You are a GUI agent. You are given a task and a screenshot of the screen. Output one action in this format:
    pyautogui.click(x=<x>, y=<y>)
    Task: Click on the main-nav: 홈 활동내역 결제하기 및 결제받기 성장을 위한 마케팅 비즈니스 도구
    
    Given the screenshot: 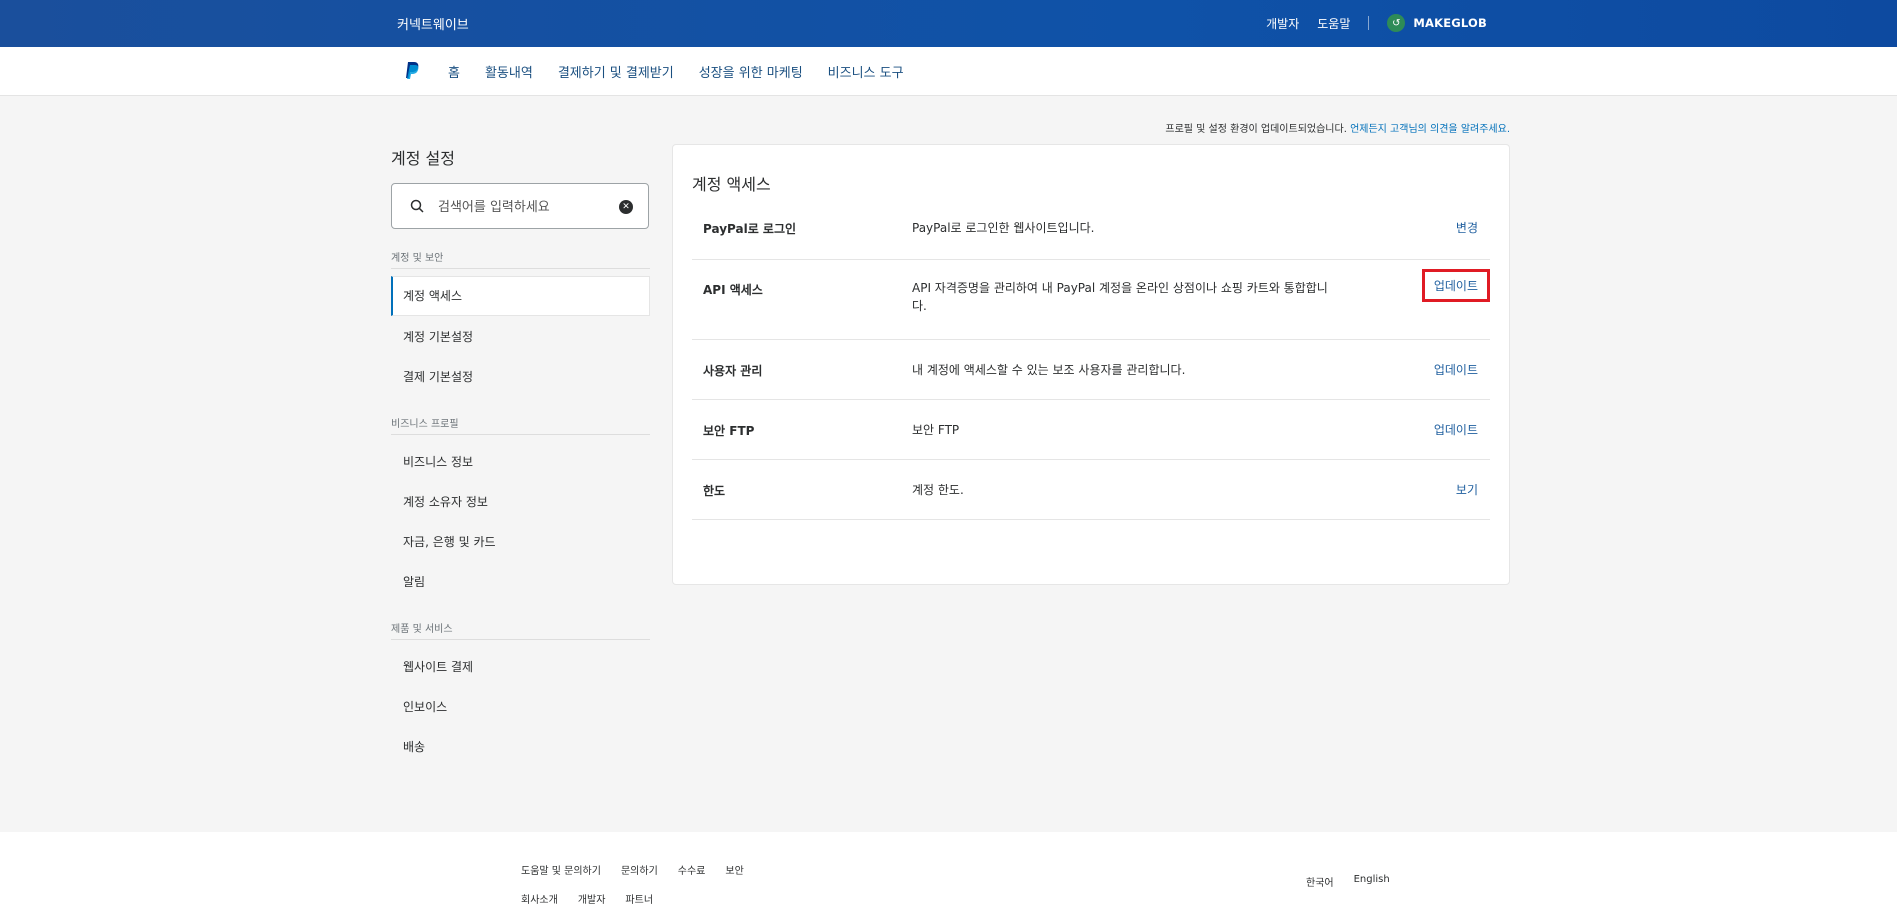 What is the action you would take?
    pyautogui.click(x=948, y=71)
    